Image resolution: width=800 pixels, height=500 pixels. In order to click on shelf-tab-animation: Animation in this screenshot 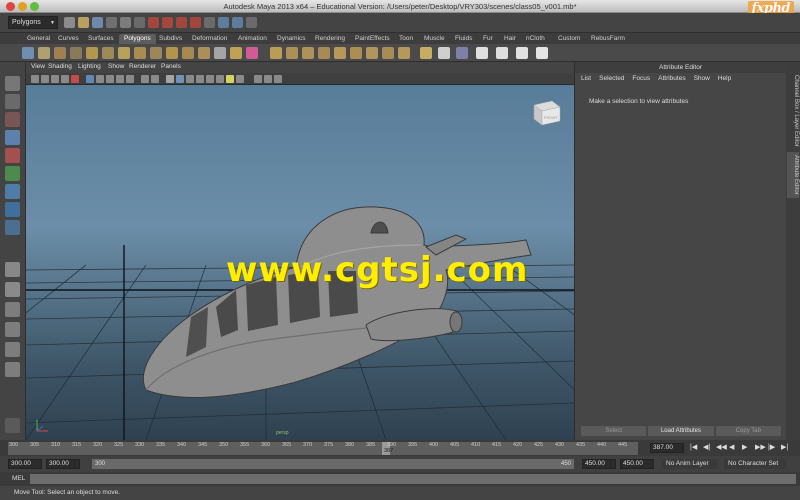, I will do `click(252, 39)`.